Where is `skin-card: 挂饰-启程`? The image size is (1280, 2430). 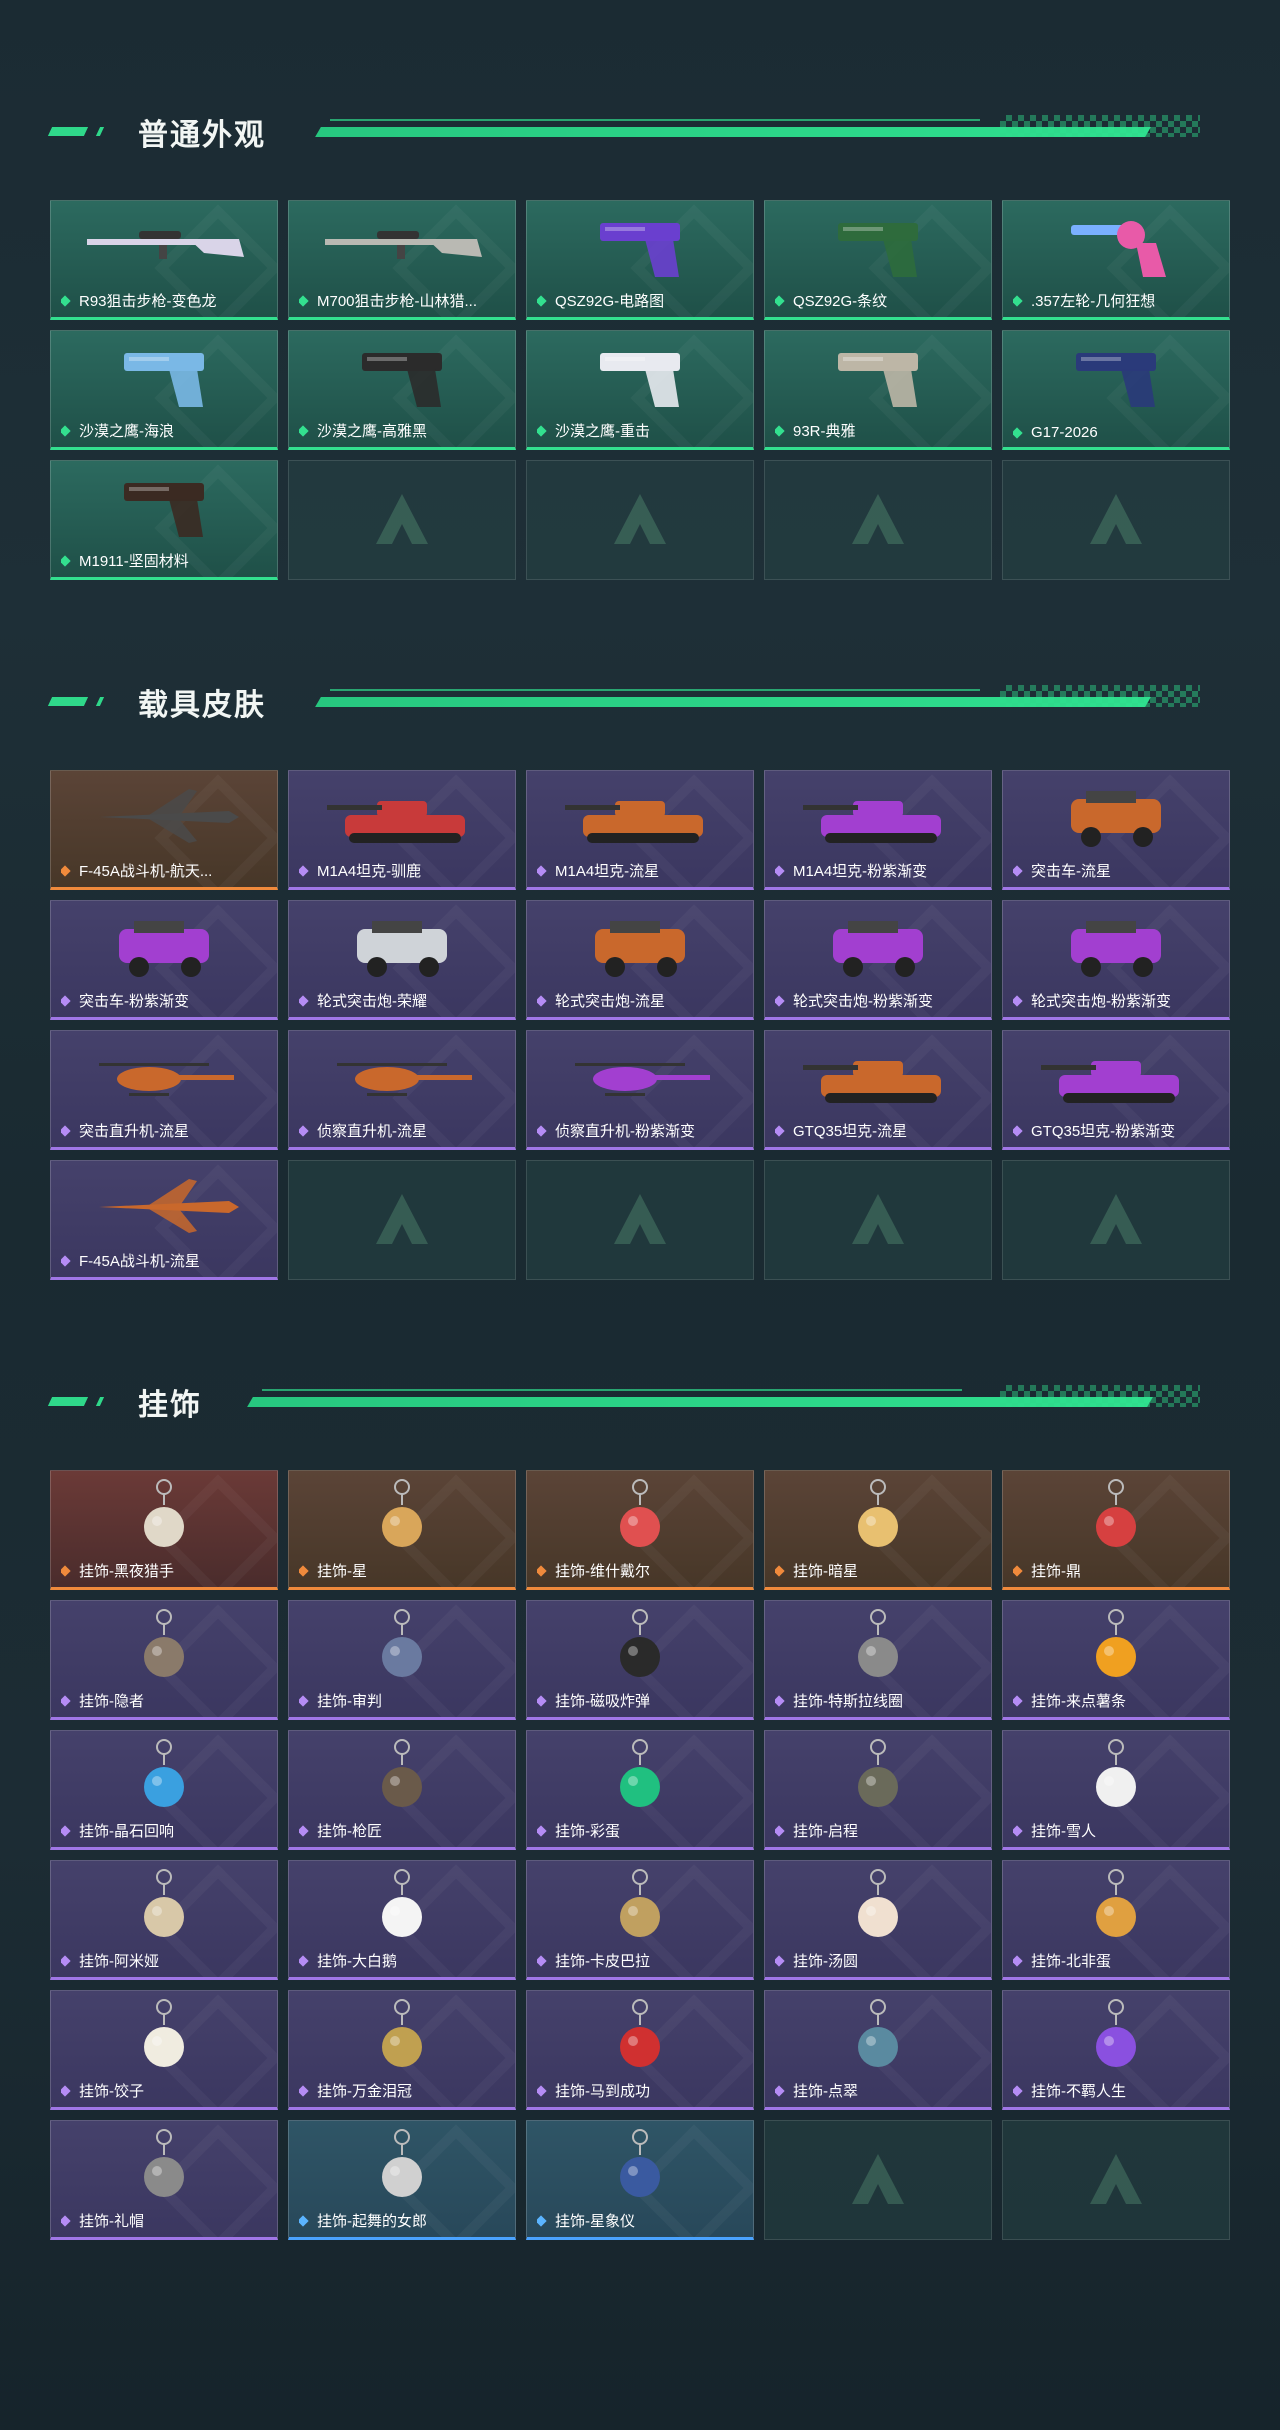
skin-card: 挂饰-启程 is located at coordinates (878, 1790).